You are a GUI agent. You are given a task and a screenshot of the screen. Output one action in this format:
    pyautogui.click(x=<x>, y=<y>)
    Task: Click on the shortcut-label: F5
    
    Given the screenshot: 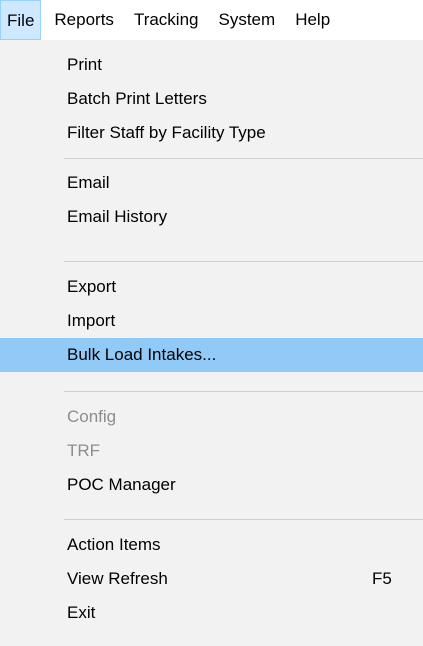 What is the action you would take?
    pyautogui.click(x=382, y=578)
    